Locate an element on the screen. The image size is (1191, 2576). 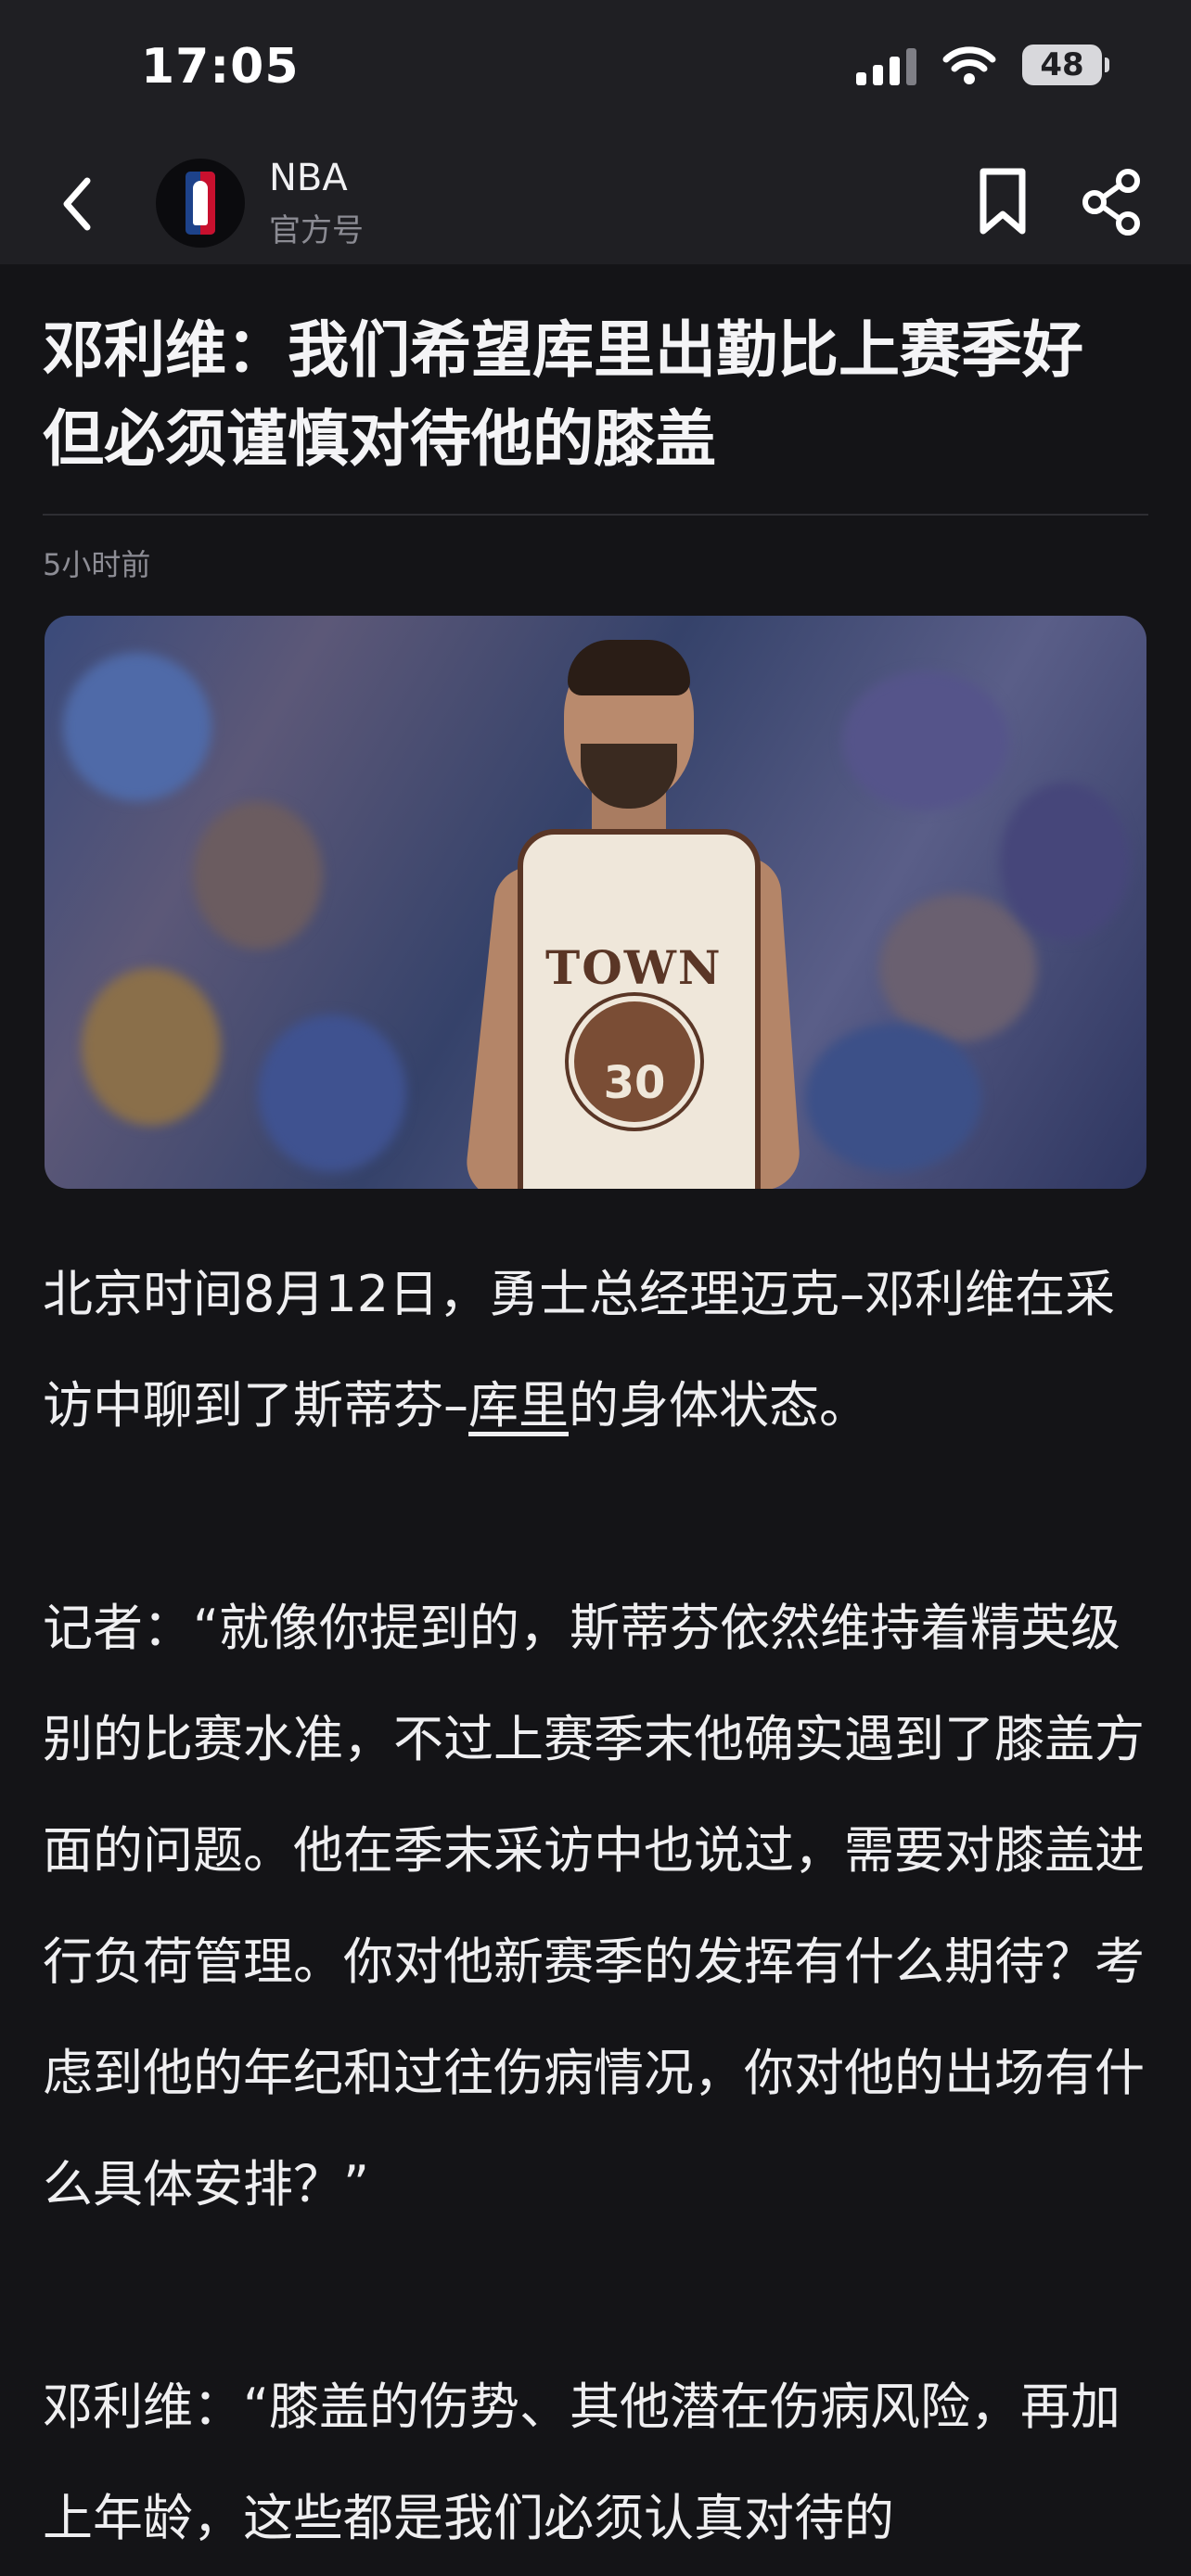
wifi-icon is located at coordinates (969, 65).